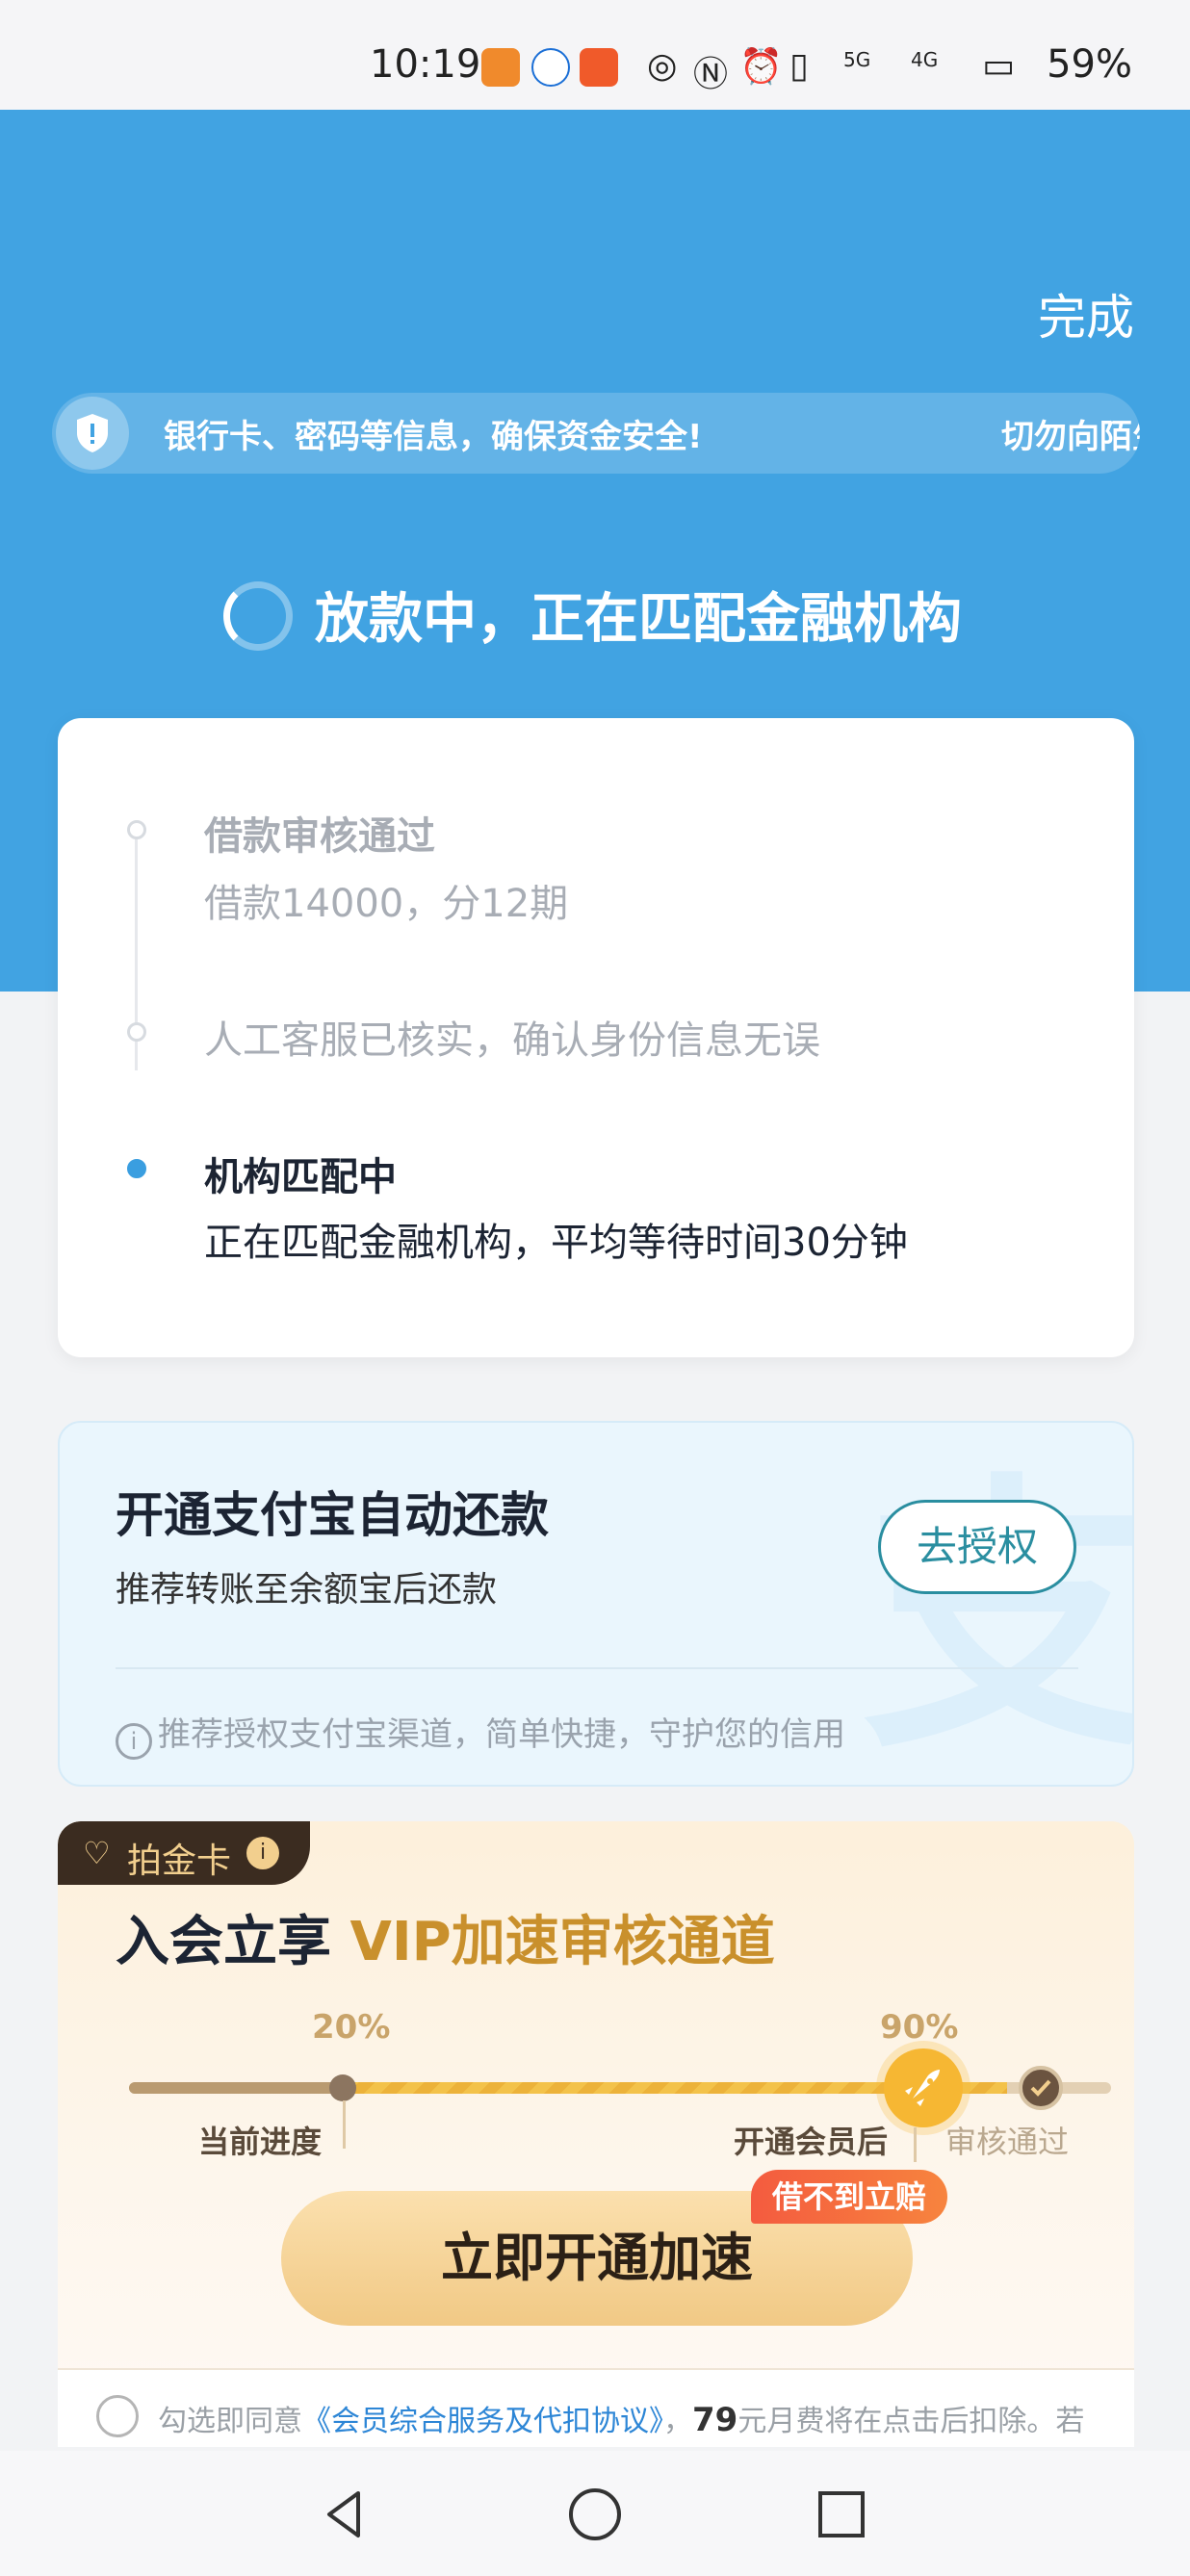 The image size is (1190, 2576). What do you see at coordinates (93, 434) in the screenshot?
I see `shield-icon` at bounding box center [93, 434].